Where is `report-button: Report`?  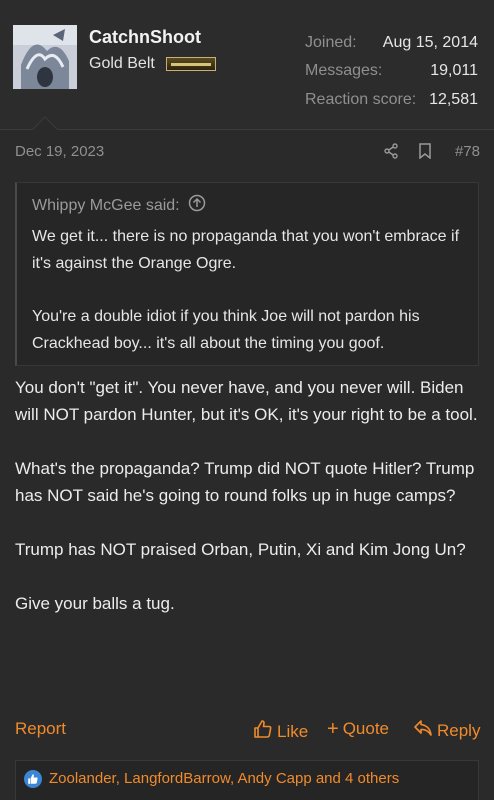 report-button: Report is located at coordinates (40, 729).